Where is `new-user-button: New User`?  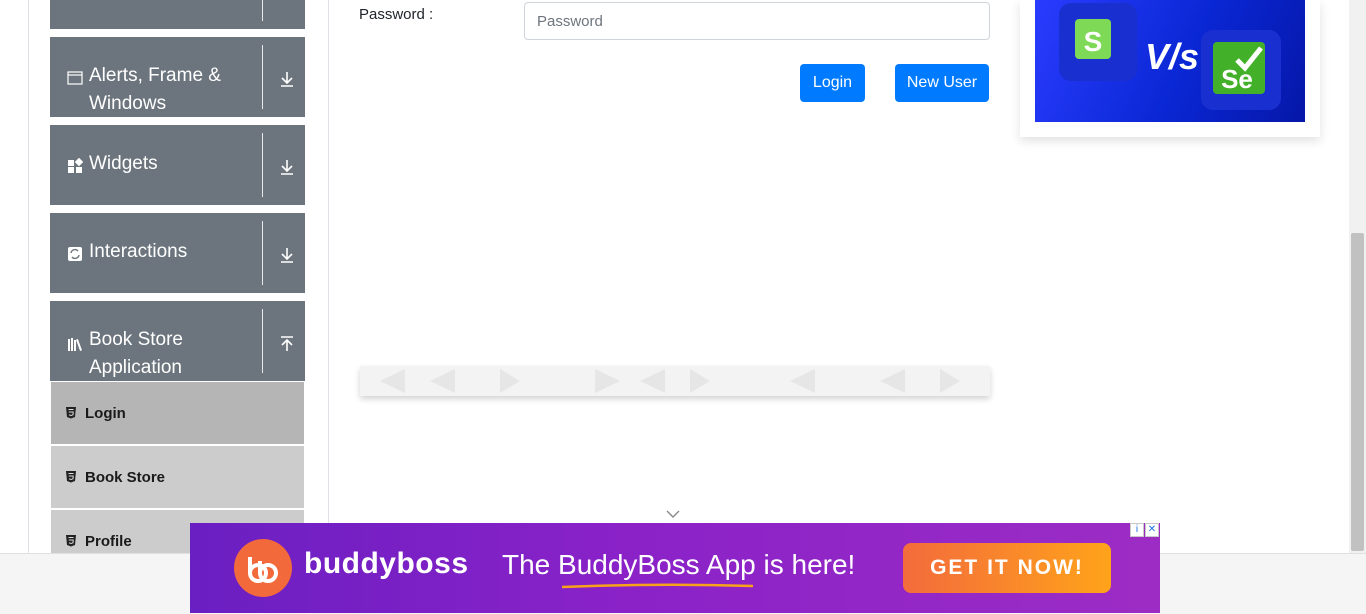
new-user-button: New User is located at coordinates (942, 83).